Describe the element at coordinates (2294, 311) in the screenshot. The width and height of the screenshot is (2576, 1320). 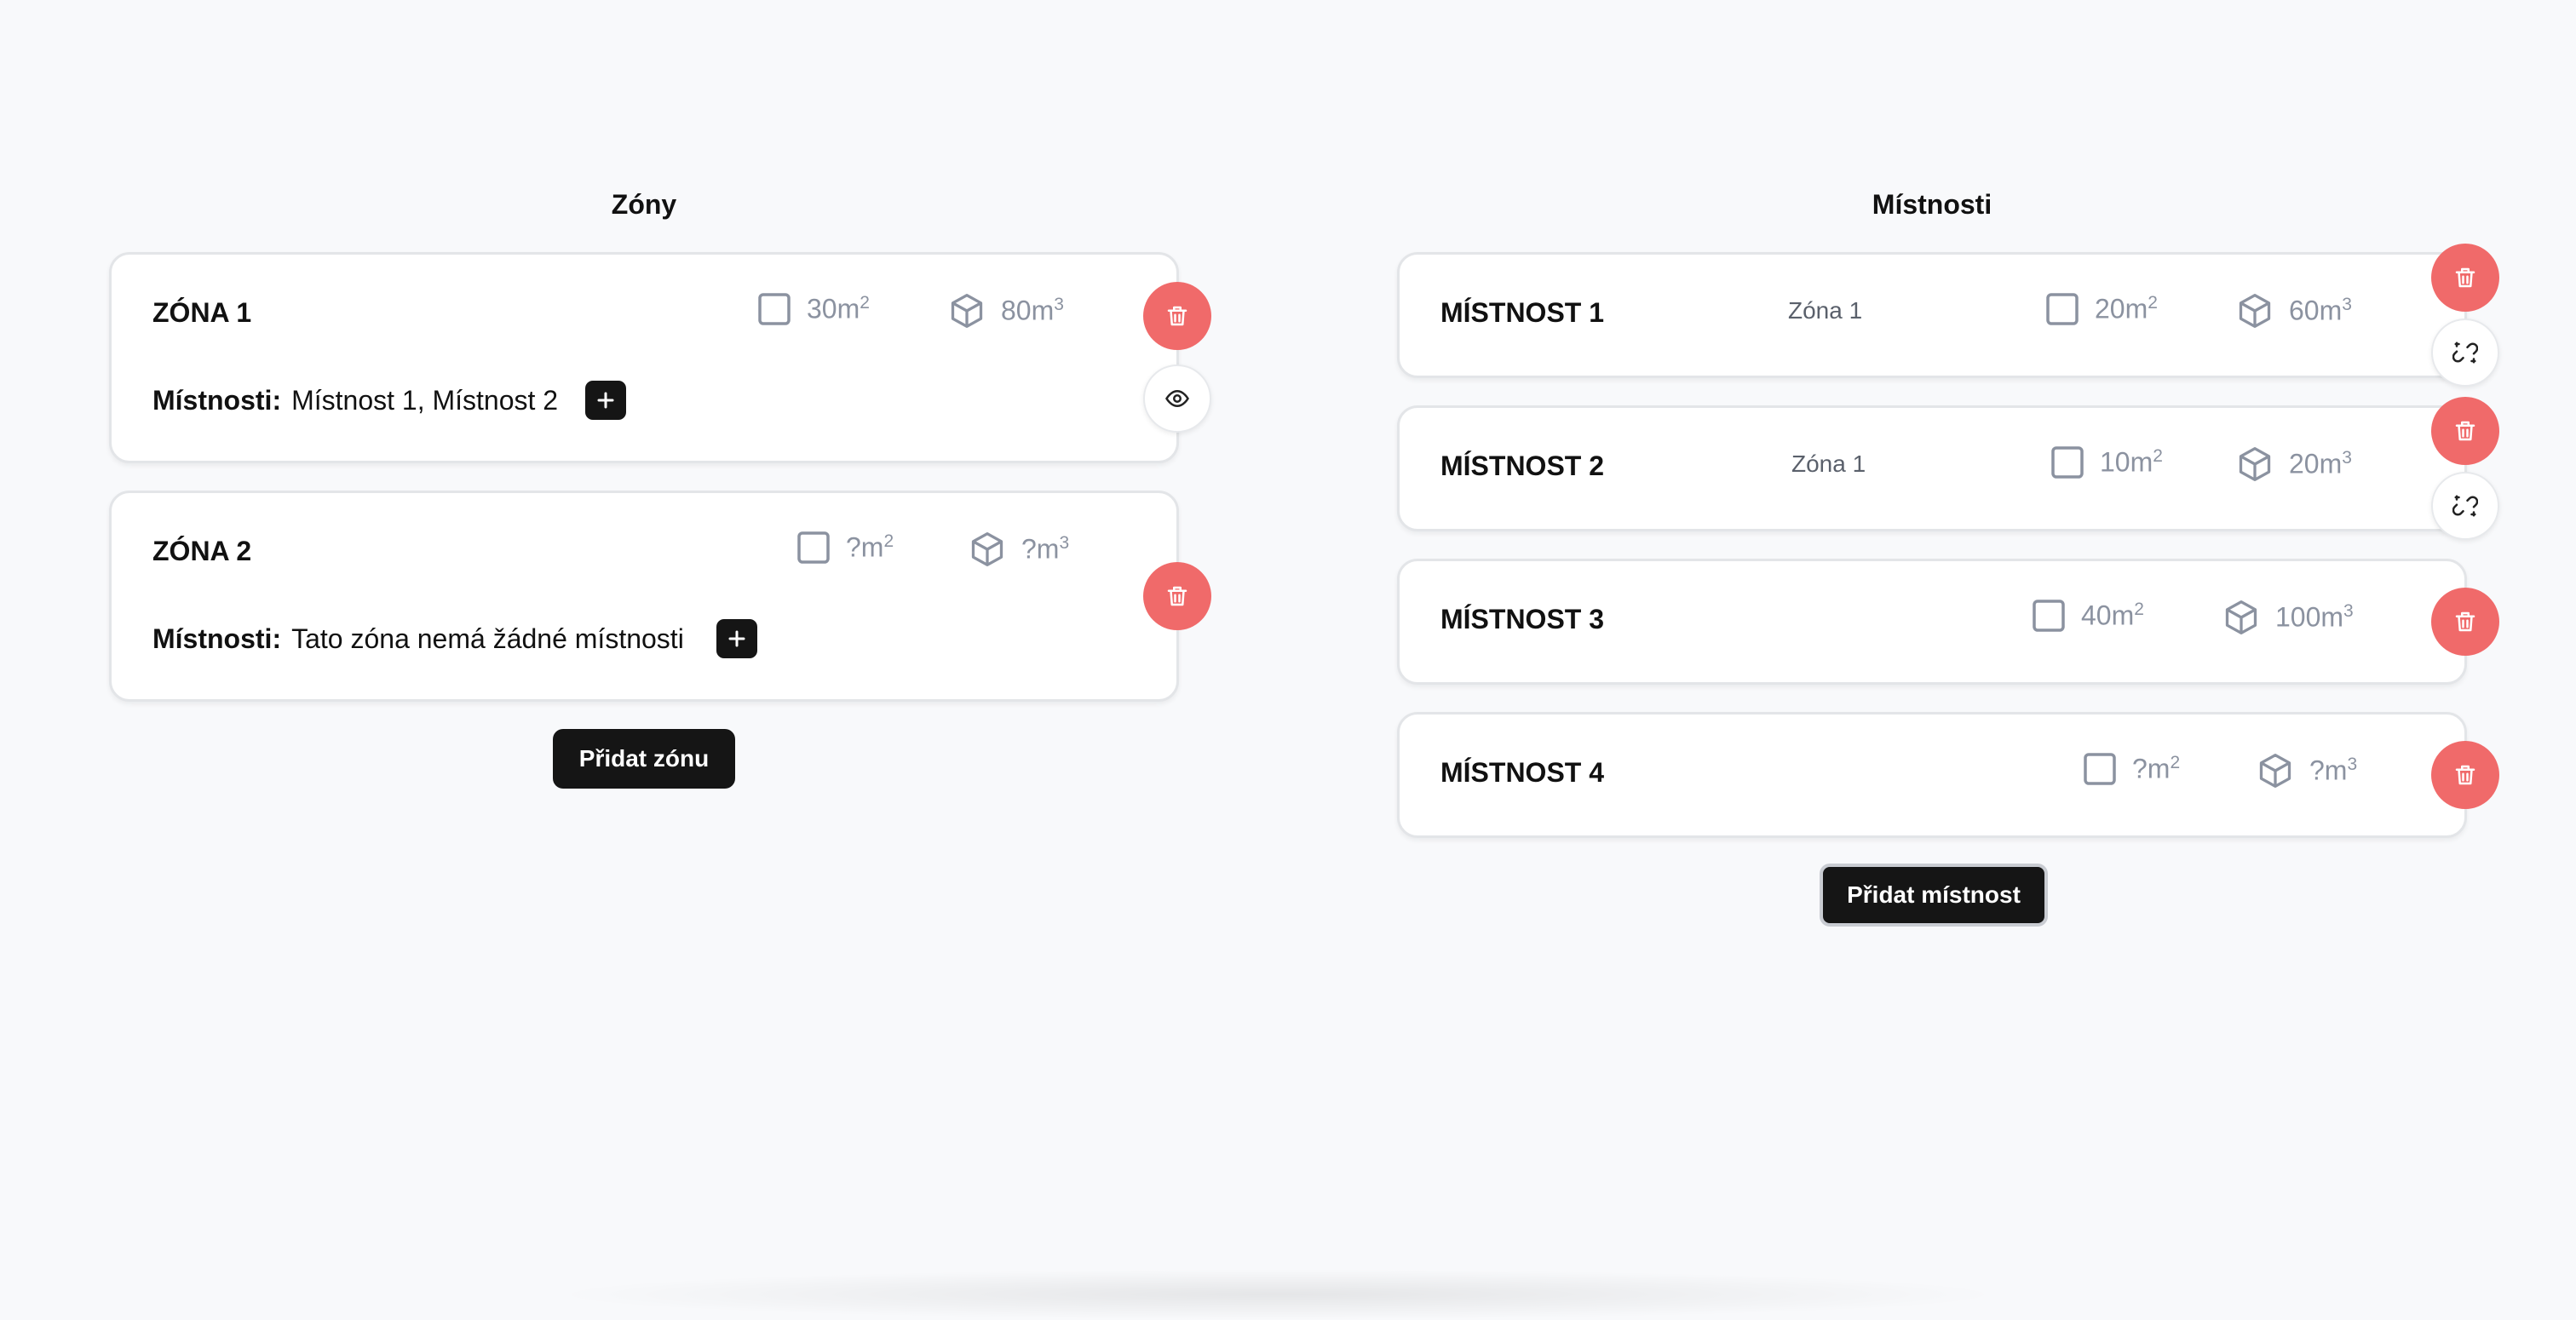
I see `room-volume: 60m3` at that location.